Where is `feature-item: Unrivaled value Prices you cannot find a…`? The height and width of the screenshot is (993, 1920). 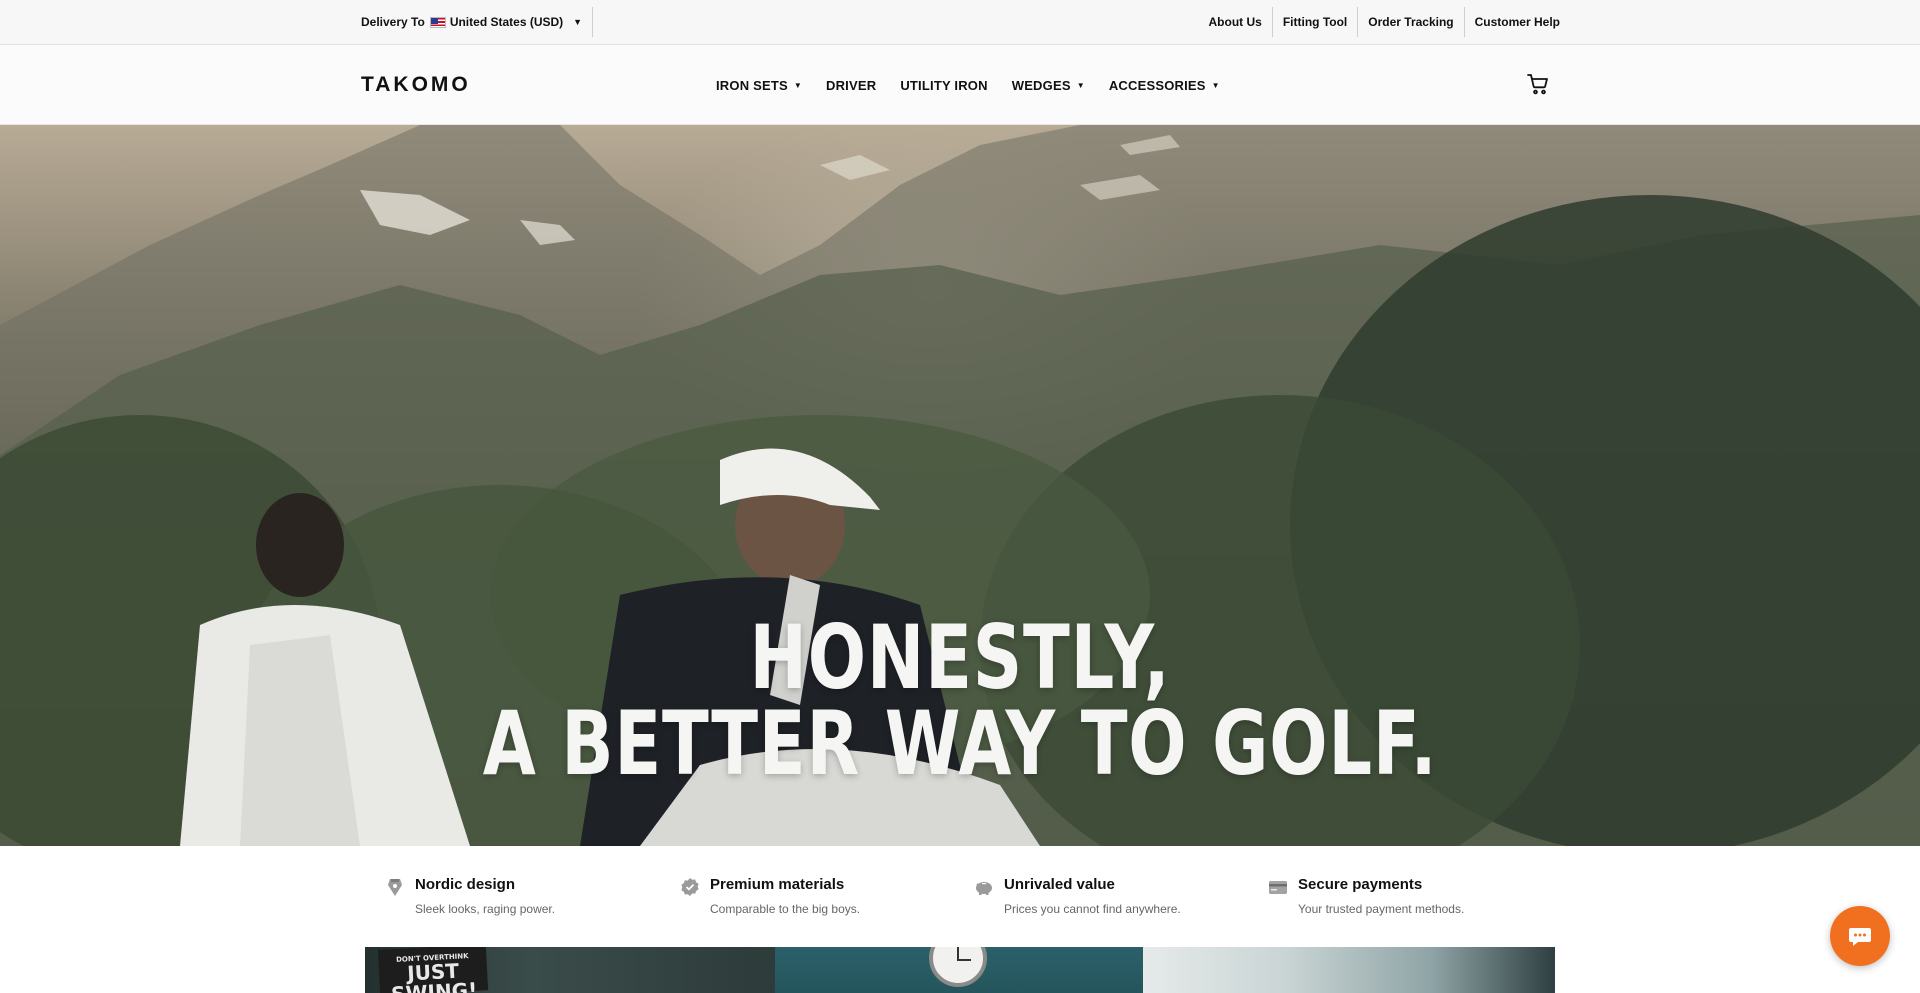 feature-item: Unrivaled value Prices you cannot find a… is located at coordinates (1077, 896).